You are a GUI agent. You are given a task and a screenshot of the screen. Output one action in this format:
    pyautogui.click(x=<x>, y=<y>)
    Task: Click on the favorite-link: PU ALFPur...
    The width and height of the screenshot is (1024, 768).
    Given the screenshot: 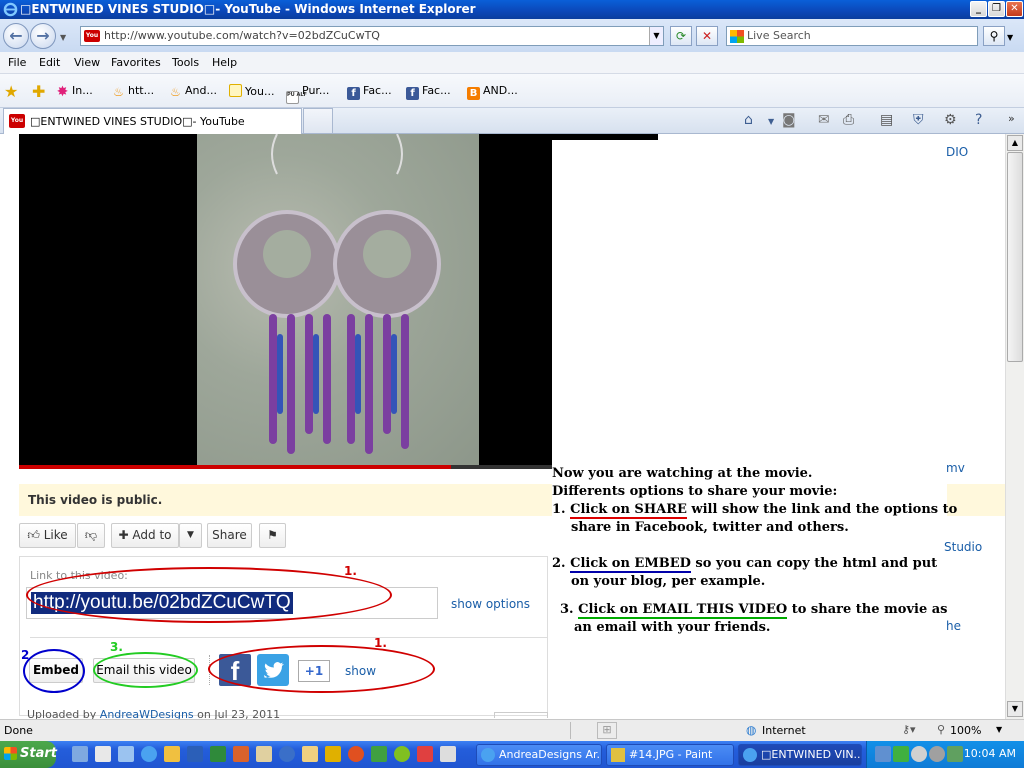 What is the action you would take?
    pyautogui.click(x=307, y=94)
    